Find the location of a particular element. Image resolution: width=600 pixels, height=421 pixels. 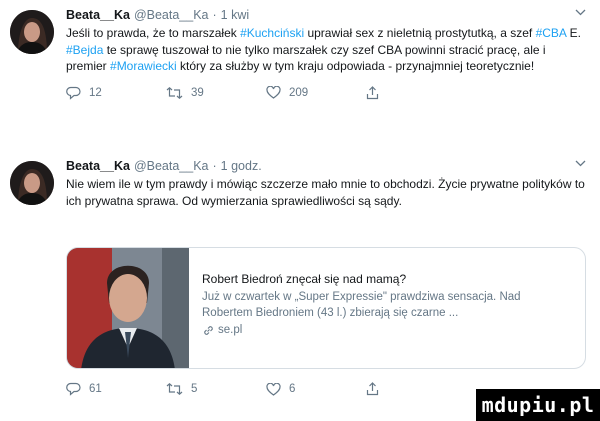

retweet-count: 39 is located at coordinates (197, 92).